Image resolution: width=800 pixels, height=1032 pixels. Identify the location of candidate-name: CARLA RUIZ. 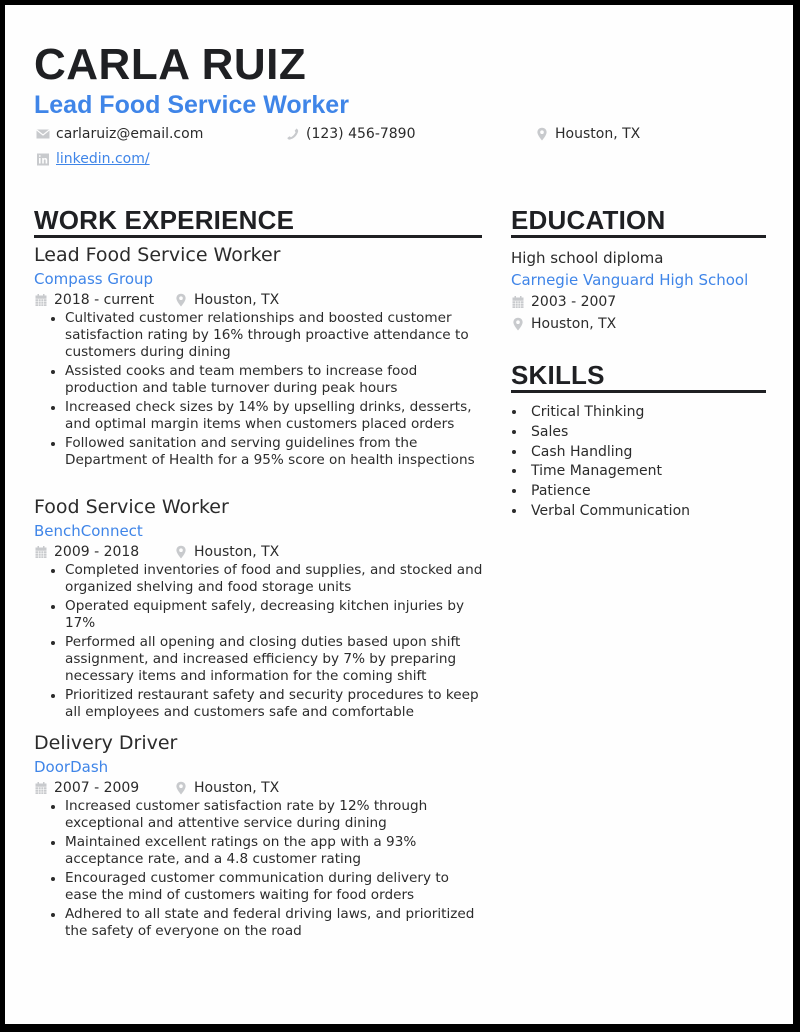
(170, 64).